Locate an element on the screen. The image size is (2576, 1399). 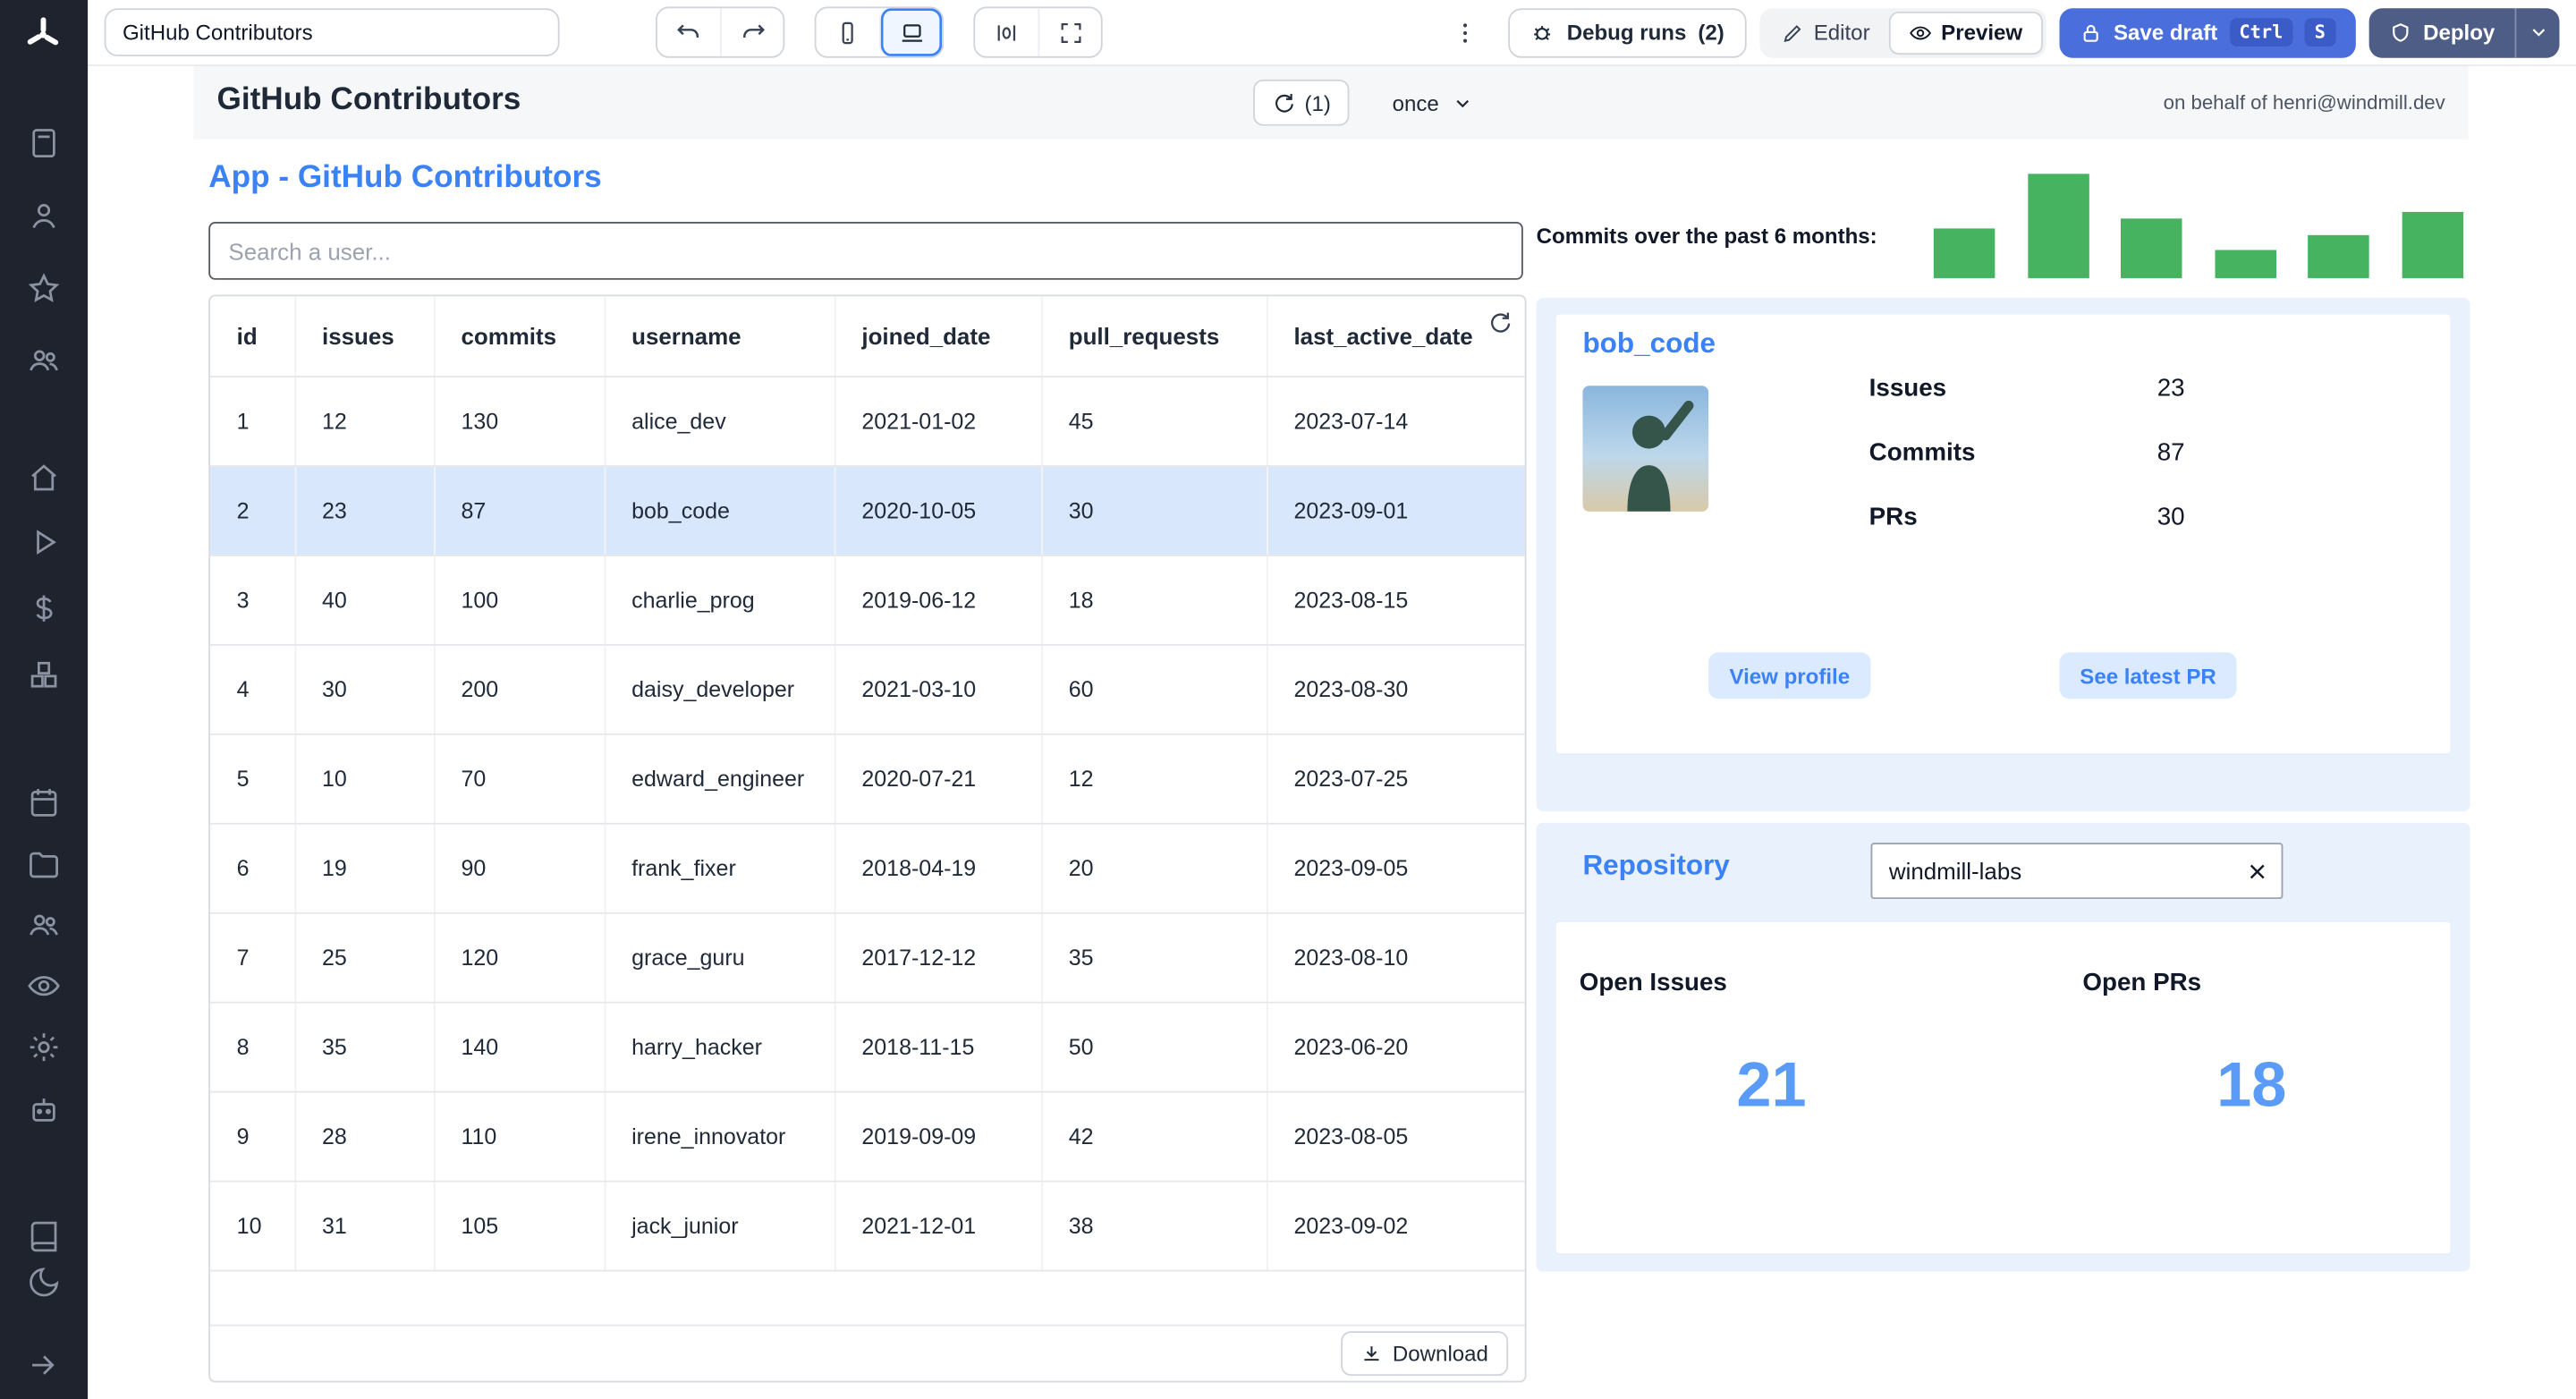
star-icon is located at coordinates (43, 288).